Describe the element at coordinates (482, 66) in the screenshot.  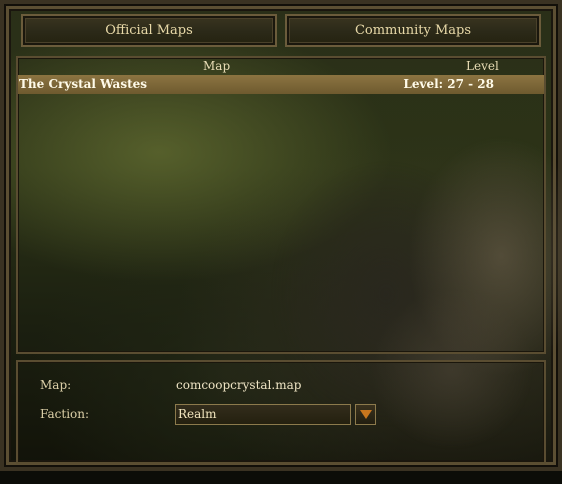
I see `column-header-level: Level` at that location.